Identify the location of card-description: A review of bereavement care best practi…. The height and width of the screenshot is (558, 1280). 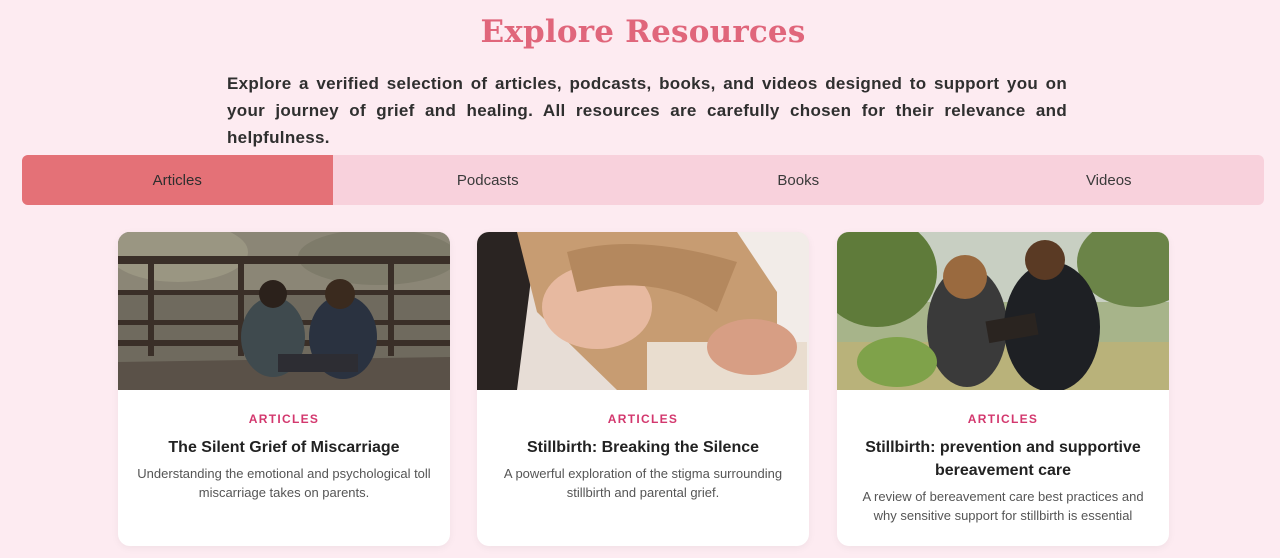
(1003, 506).